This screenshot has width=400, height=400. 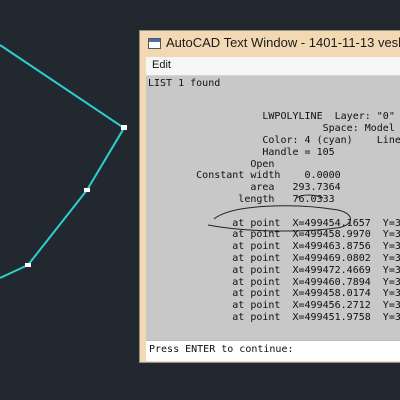 What do you see at coordinates (316, 270) in the screenshot?
I see `console-line: at point X=499472.4669 Y=3789509` at bounding box center [316, 270].